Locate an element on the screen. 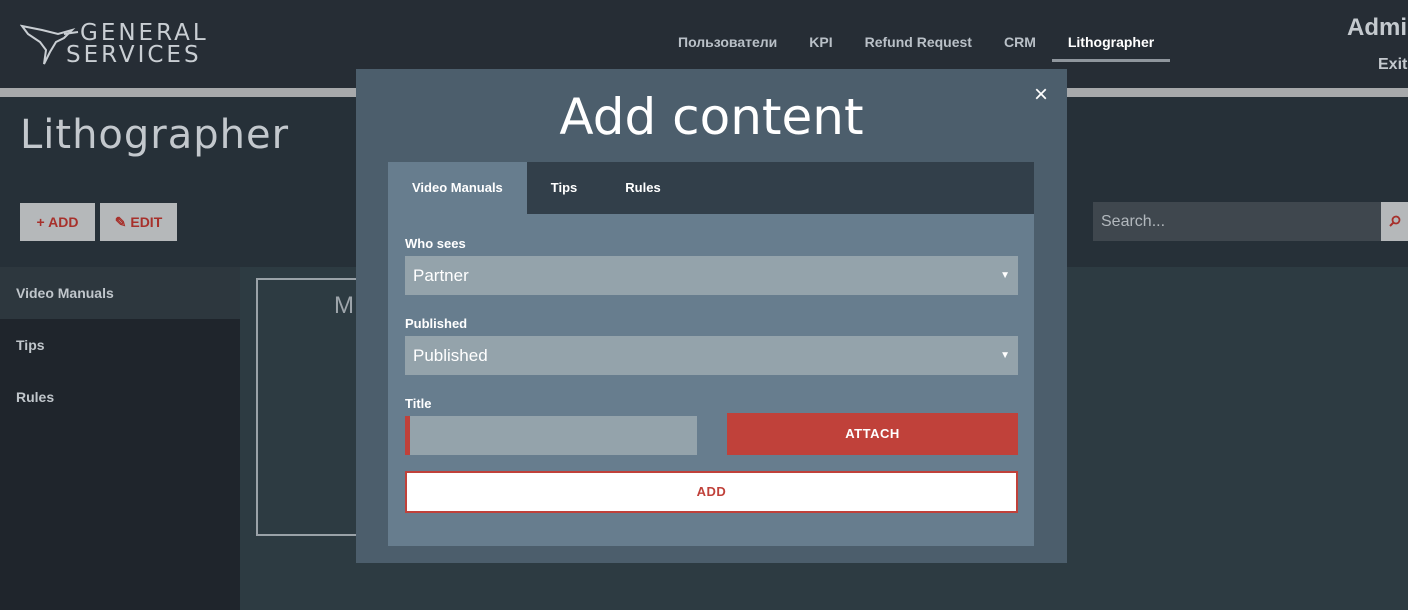 The image size is (1408, 610). sidebar: Video Manuals Tips Rules is located at coordinates (120, 438).